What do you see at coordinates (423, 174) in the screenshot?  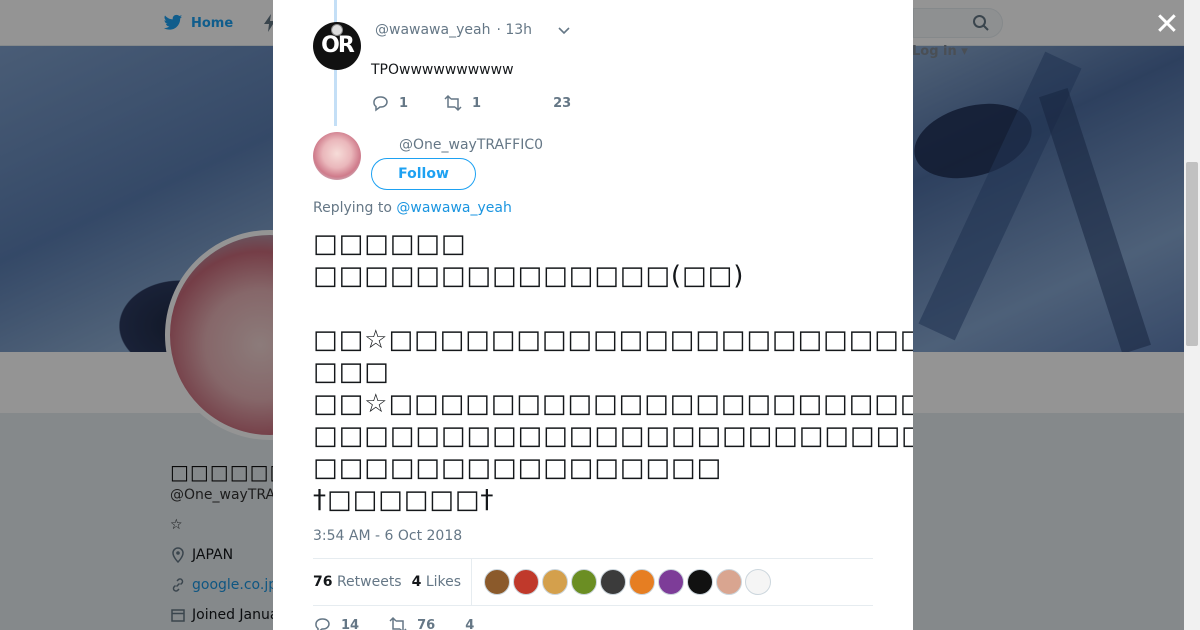 I see `follow-button: Follow` at bounding box center [423, 174].